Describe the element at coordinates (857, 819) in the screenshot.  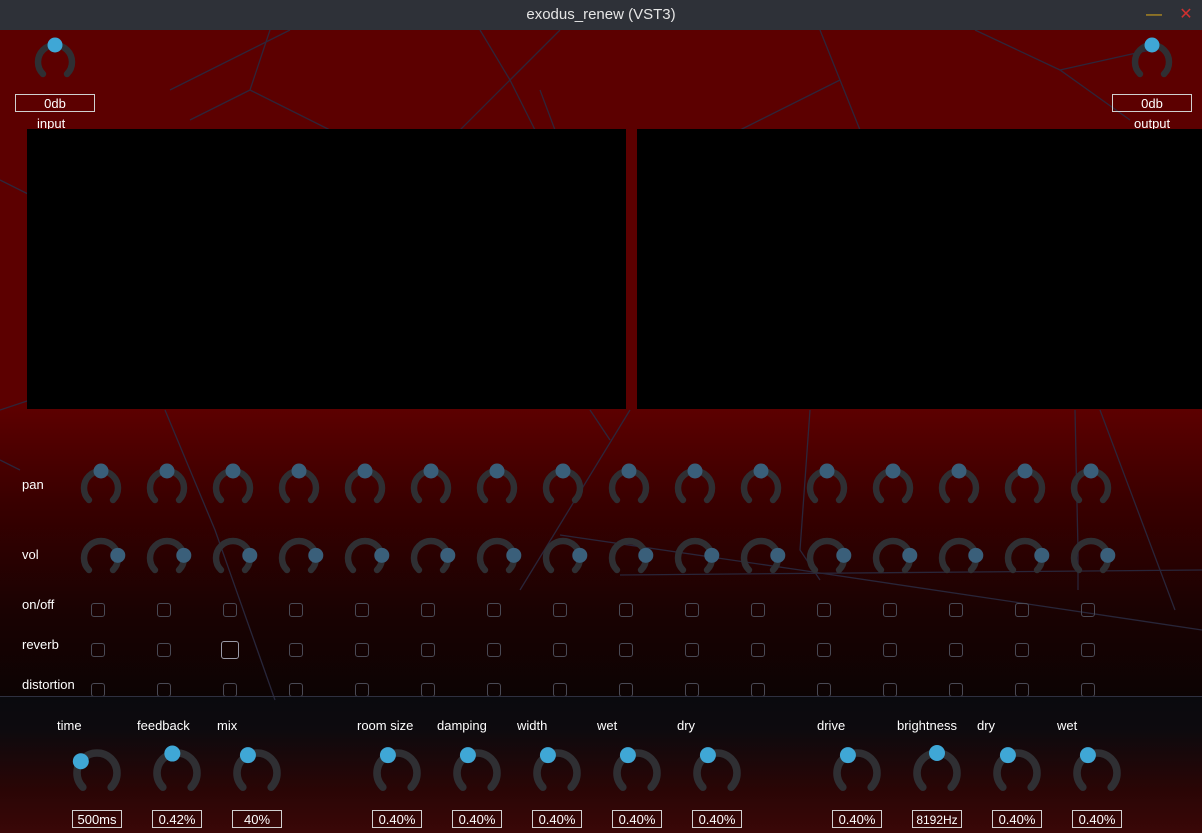
I see `distortion-drive-value: 0.40%` at that location.